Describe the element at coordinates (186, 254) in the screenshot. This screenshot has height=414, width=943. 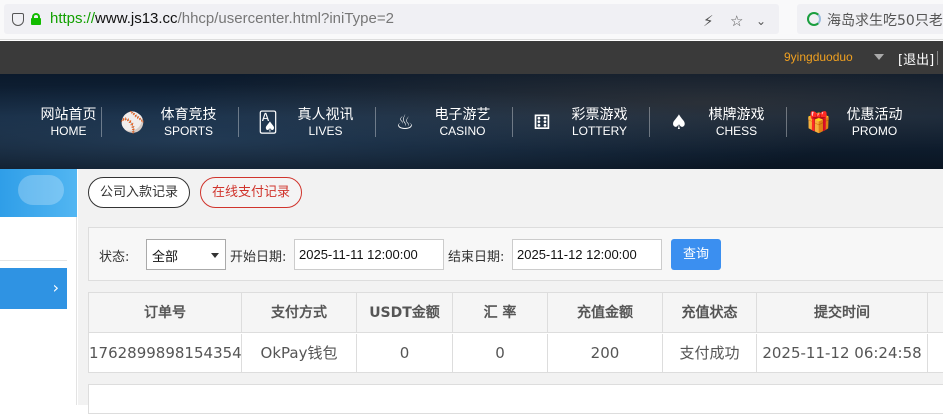
I see `status-select: 全部` at that location.